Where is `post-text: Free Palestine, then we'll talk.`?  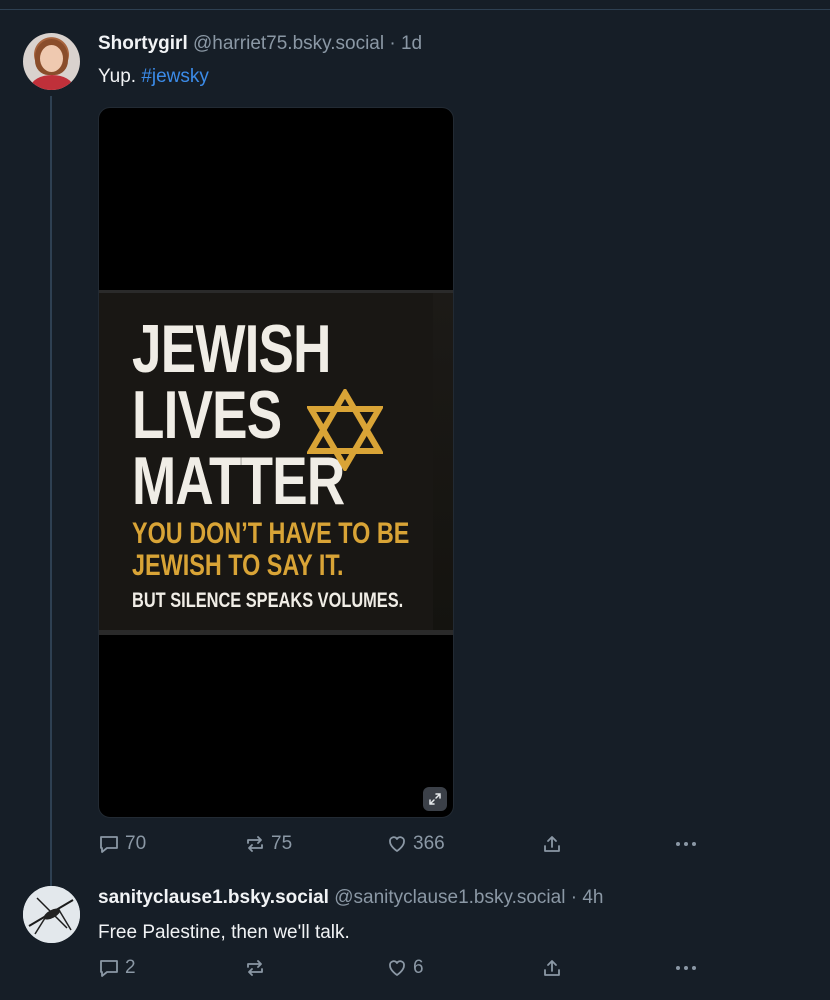
post-text: Free Palestine, then we'll talk. is located at coordinates (224, 932).